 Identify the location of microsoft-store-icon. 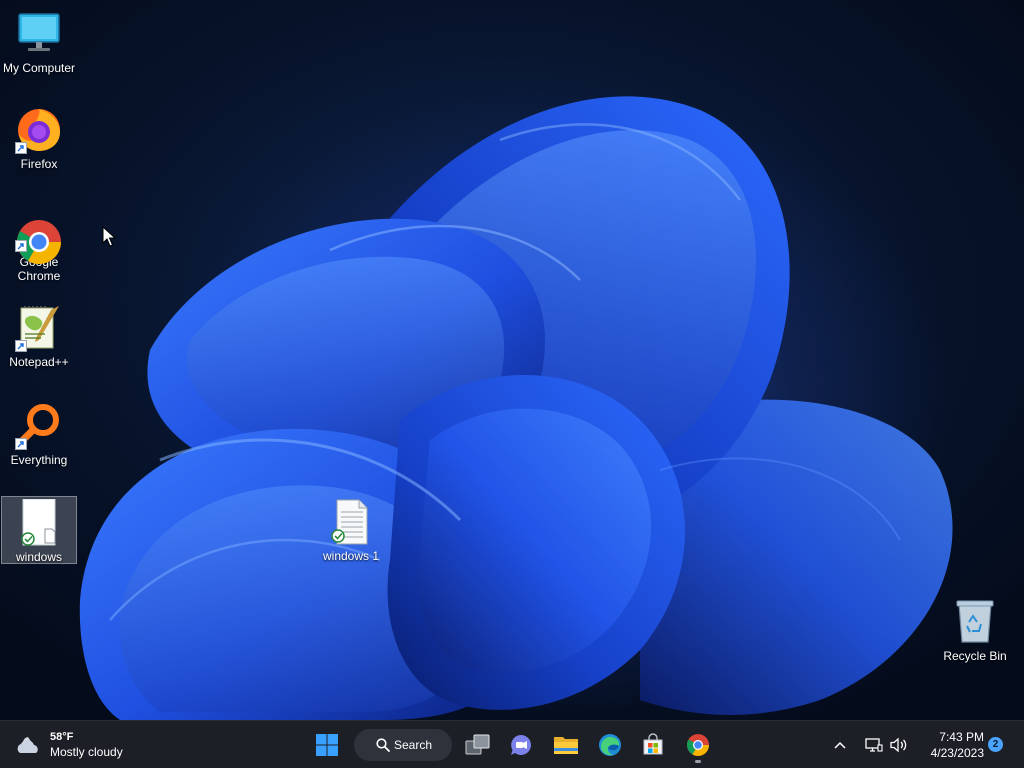
(653, 744).